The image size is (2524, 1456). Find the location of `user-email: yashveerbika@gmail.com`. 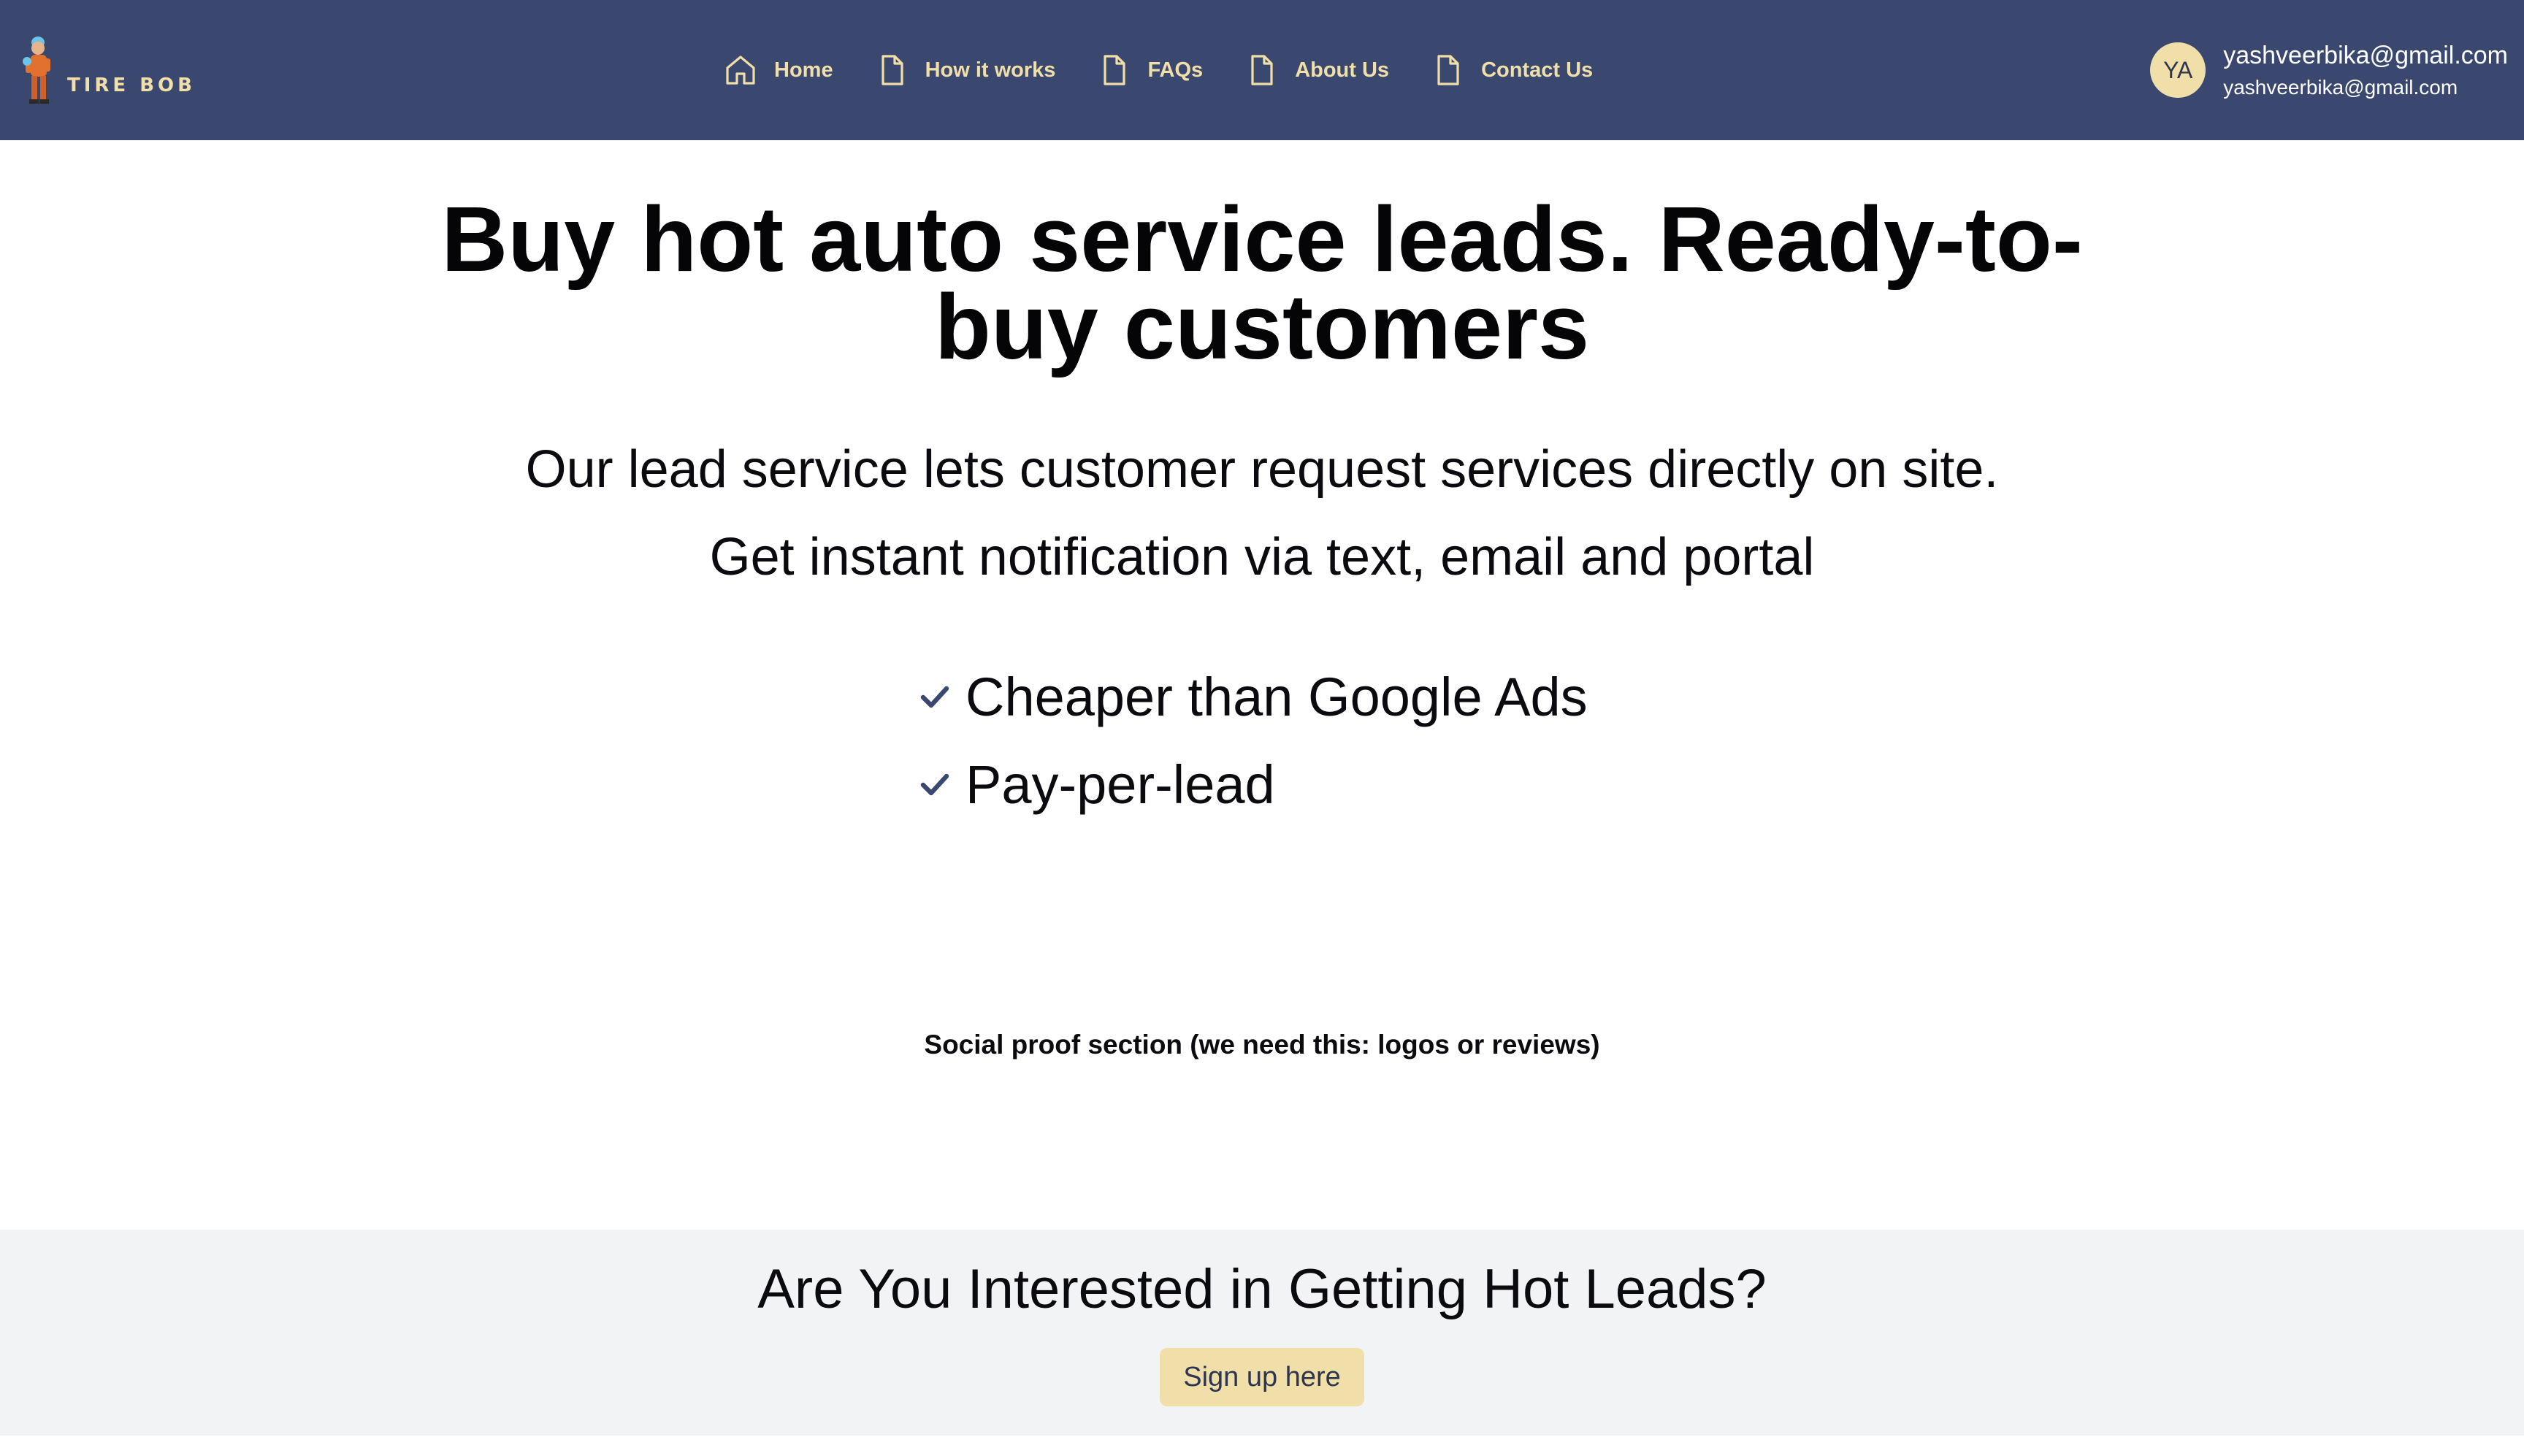

user-email: yashveerbika@gmail.com is located at coordinates (2340, 87).